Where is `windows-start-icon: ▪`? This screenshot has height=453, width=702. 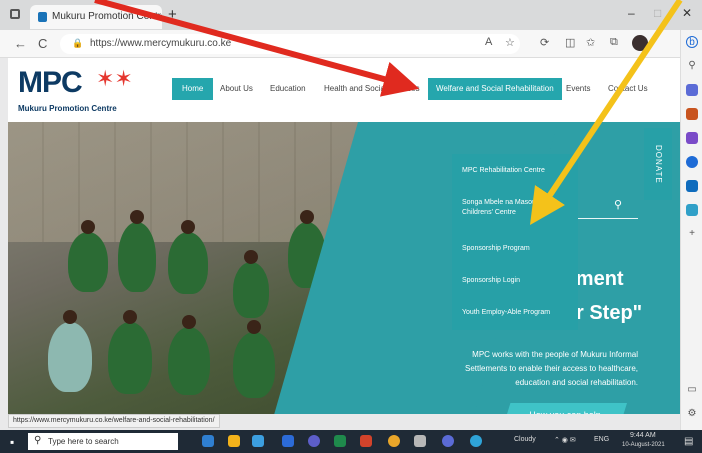 windows-start-icon: ▪ is located at coordinates (12, 442).